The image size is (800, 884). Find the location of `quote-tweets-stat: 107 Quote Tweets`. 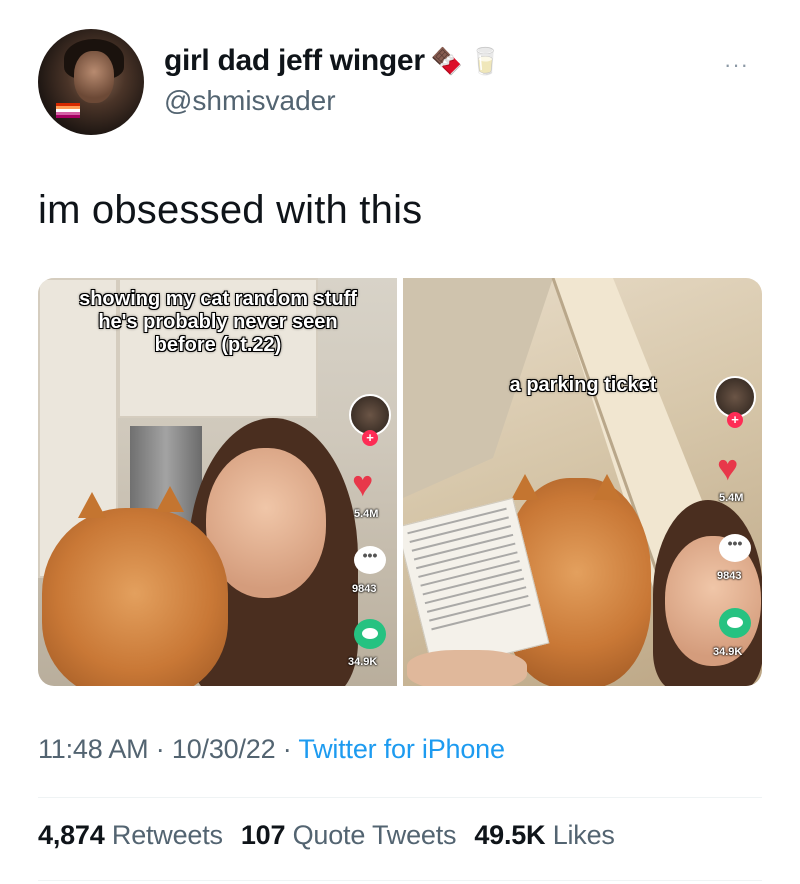

quote-tweets-stat: 107 Quote Tweets is located at coordinates (348, 835).